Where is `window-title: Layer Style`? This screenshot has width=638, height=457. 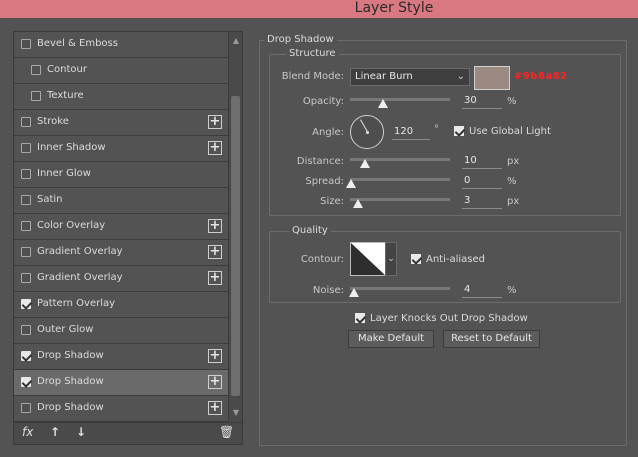 window-title: Layer Style is located at coordinates (394, 8).